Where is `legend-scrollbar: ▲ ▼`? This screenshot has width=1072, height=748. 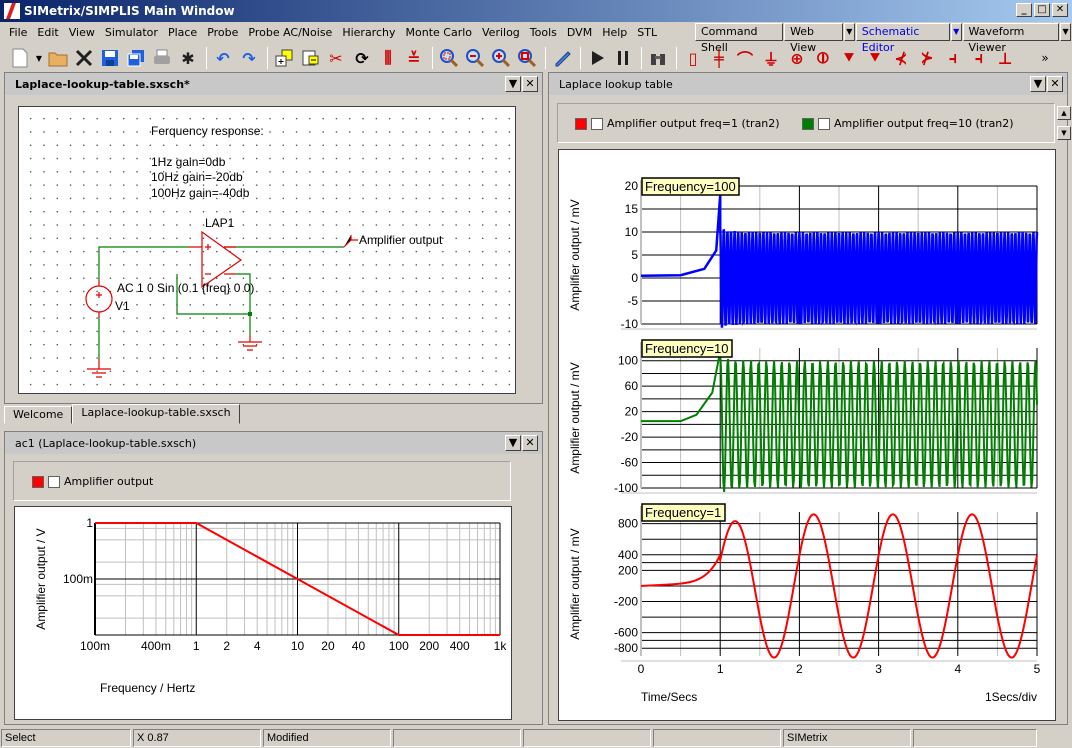
legend-scrollbar: ▲ ▼ is located at coordinates (1064, 124).